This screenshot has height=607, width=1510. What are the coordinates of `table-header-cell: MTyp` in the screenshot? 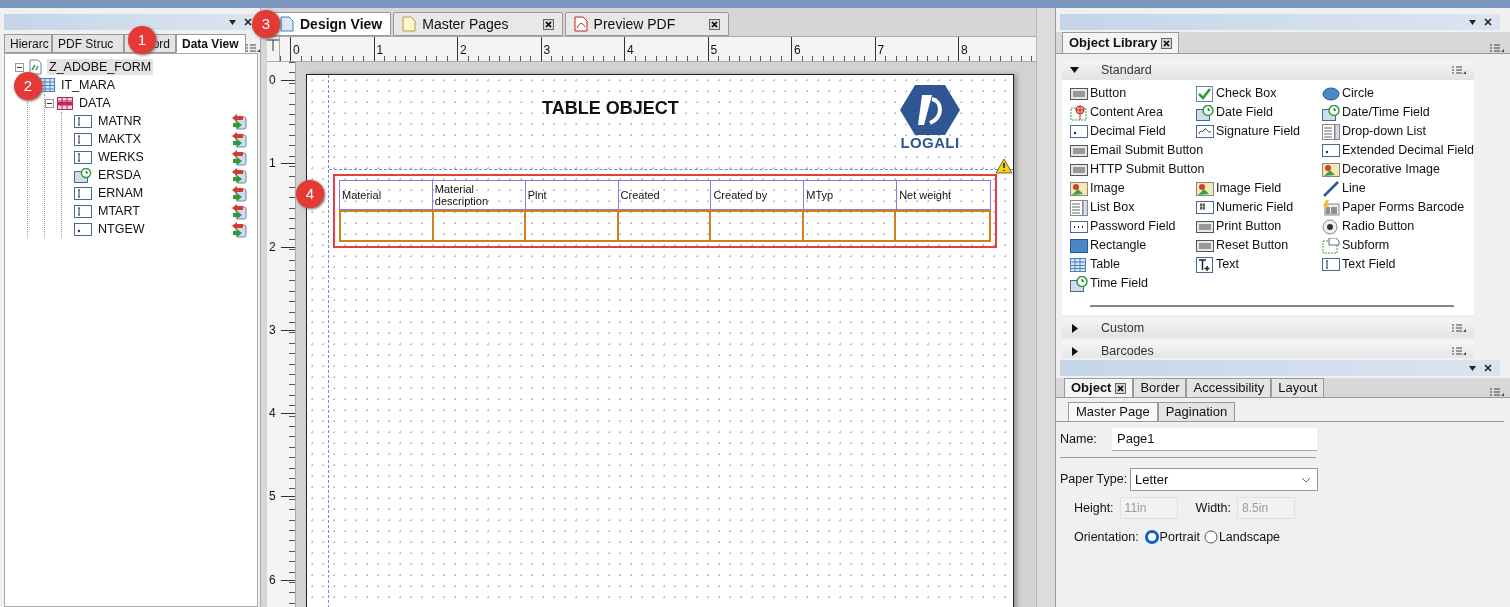 It's located at (851, 195).